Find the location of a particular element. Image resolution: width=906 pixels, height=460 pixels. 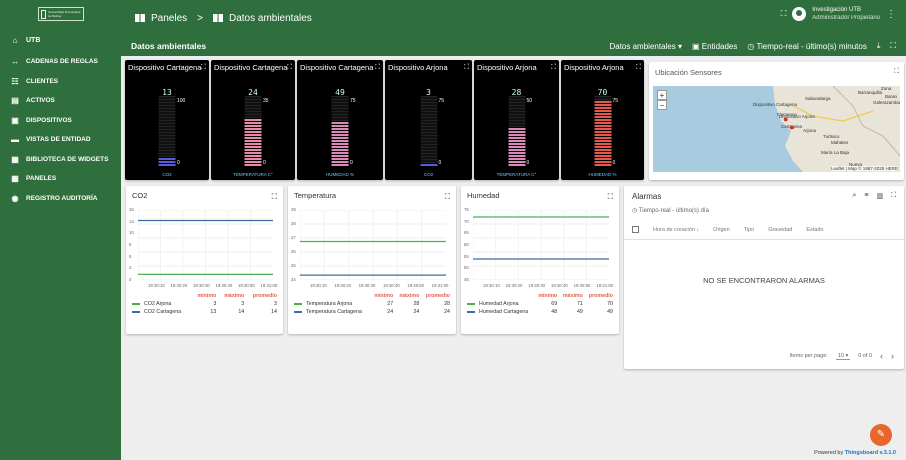

legend-row: Temperatura Cartagena 24 24 24 is located at coordinates (372, 312).